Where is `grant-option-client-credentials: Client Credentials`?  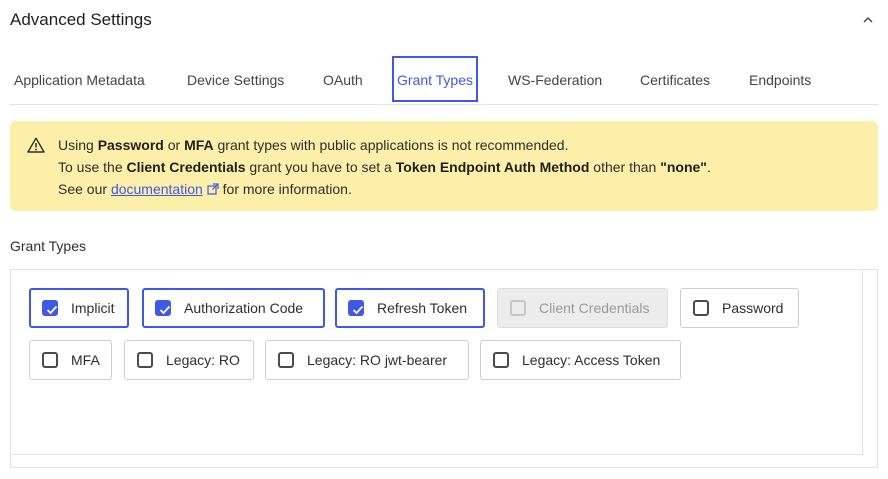
grant-option-client-credentials: Client Credentials is located at coordinates (582, 308).